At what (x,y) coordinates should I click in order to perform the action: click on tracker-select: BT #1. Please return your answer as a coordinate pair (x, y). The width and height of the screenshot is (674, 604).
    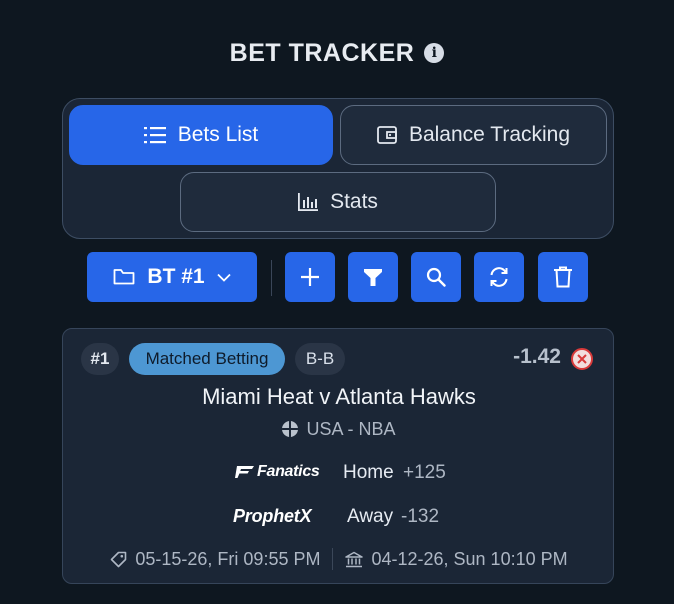
    Looking at the image, I should click on (172, 277).